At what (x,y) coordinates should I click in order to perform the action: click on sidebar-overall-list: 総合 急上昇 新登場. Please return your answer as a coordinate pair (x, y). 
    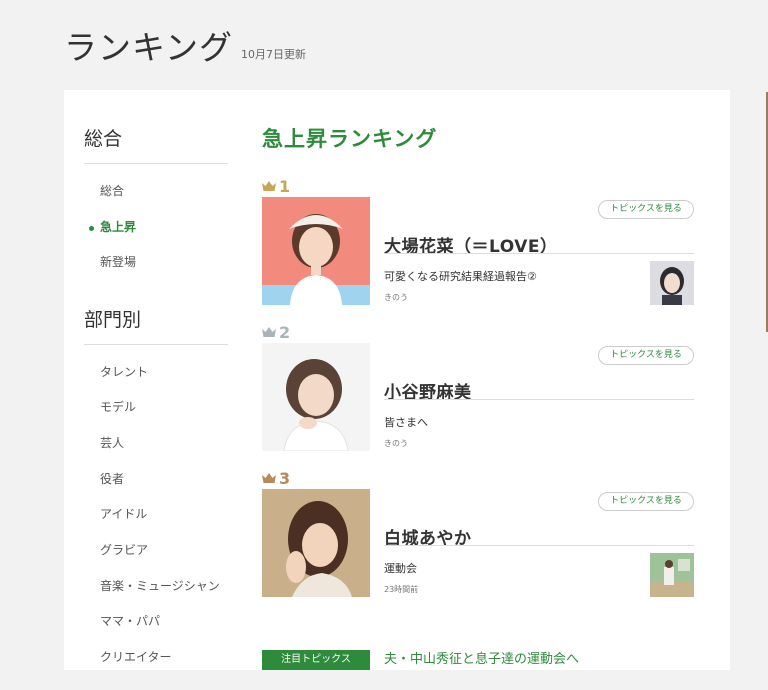
    Looking at the image, I should click on (156, 229).